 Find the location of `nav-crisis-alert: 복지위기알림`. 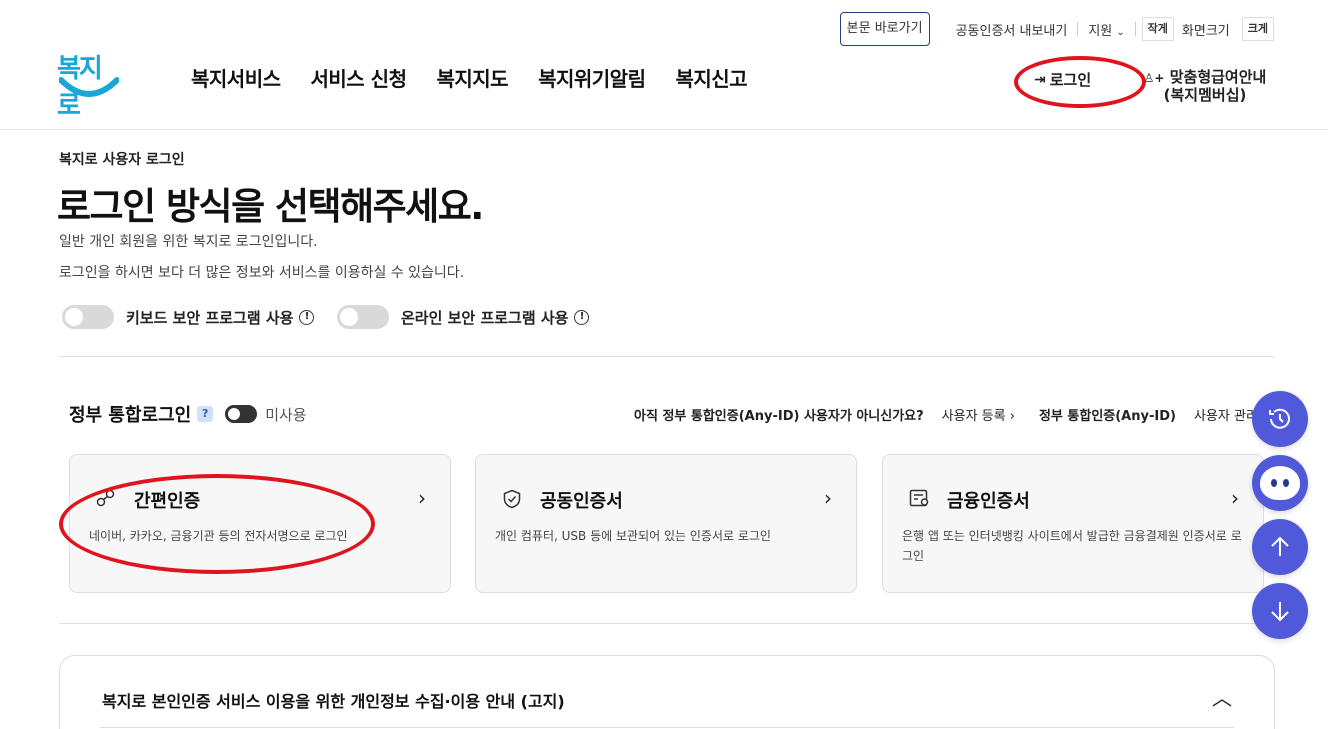

nav-crisis-alert: 복지위기알림 is located at coordinates (592, 77).